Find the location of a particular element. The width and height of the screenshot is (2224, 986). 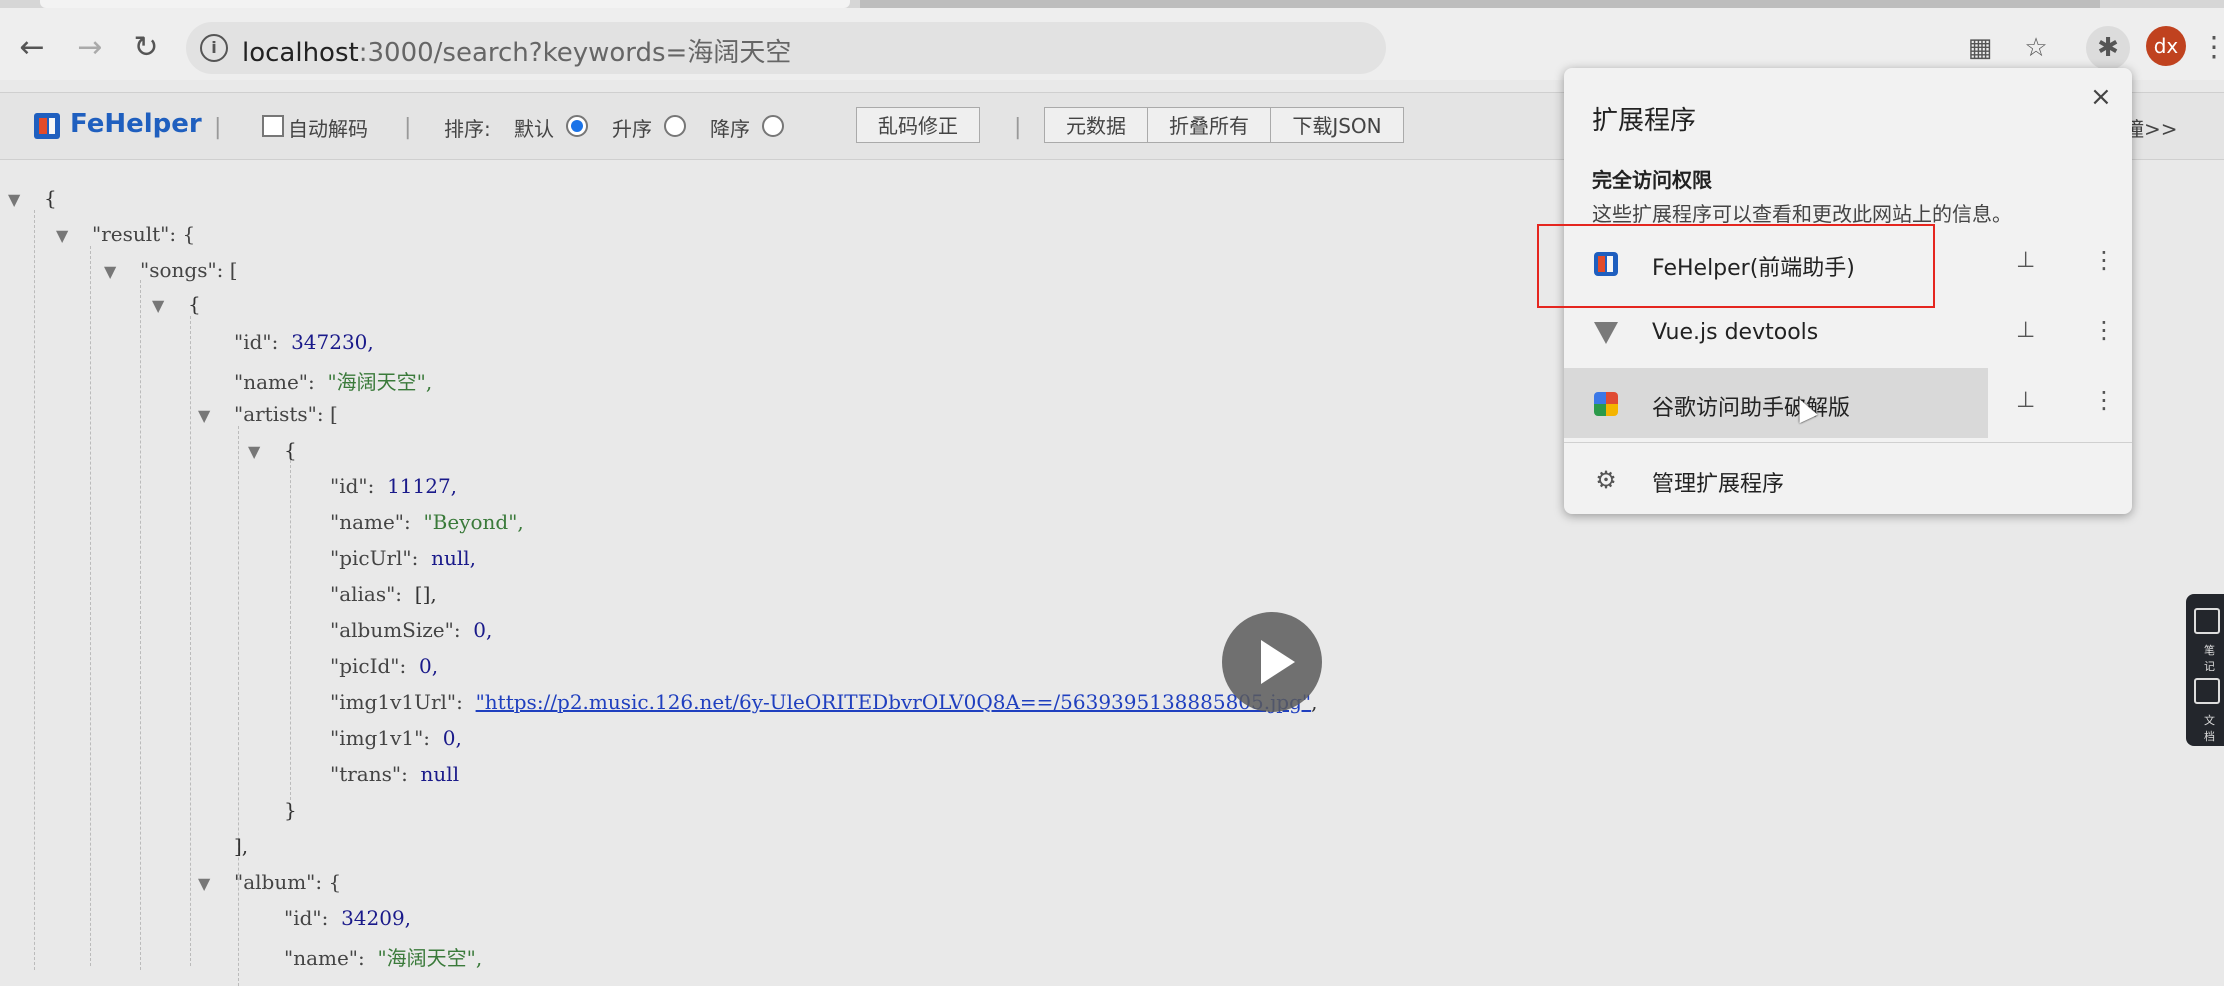

json-line: "img1v1": 0, is located at coordinates (396, 738).